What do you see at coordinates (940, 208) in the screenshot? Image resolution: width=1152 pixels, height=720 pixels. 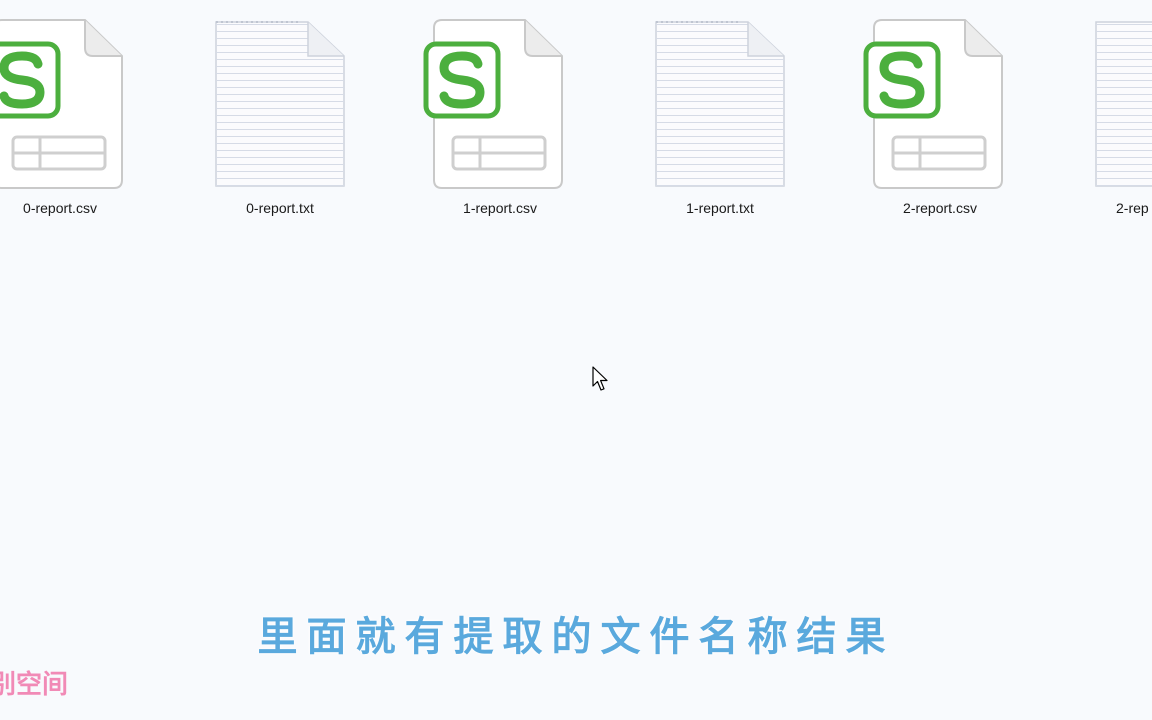 I see `file-name-label: 2-report.csv` at bounding box center [940, 208].